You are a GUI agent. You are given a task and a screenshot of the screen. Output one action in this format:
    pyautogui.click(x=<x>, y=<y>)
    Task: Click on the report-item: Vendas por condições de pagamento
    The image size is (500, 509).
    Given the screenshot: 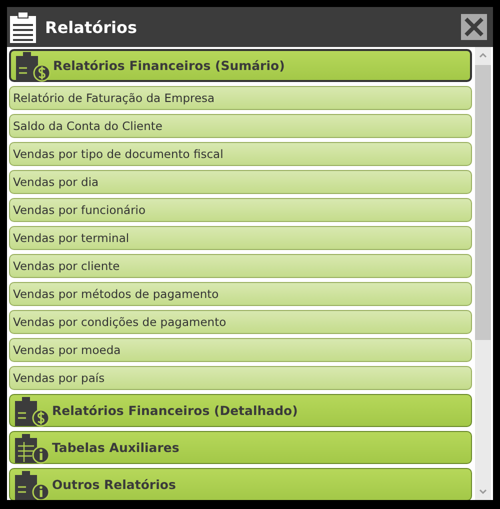 What is the action you would take?
    pyautogui.click(x=240, y=322)
    